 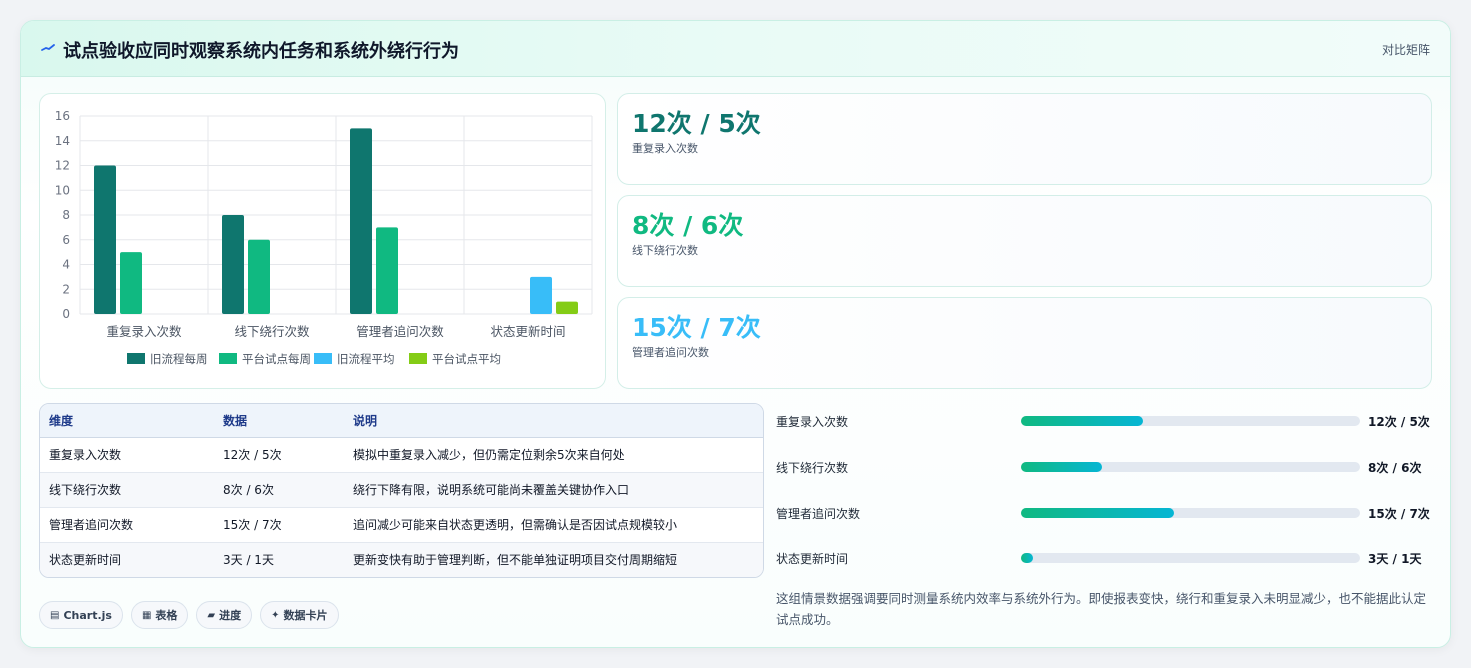 What do you see at coordinates (127, 525) in the screenshot?
I see `table-cell: 管理者追问次数` at bounding box center [127, 525].